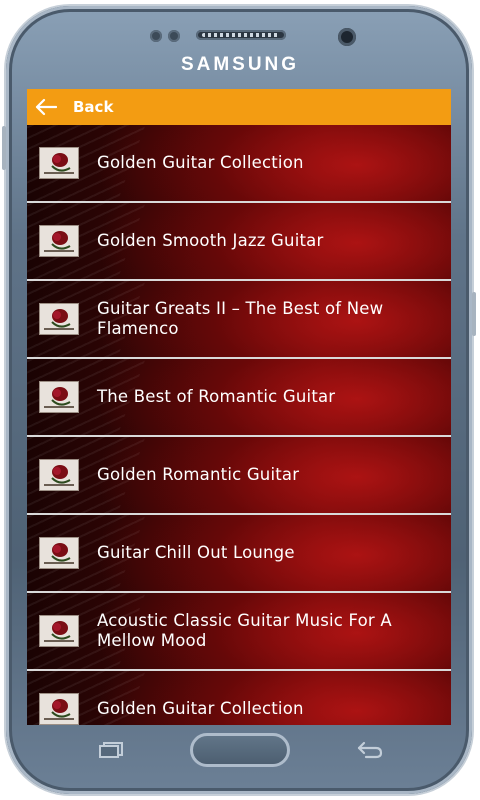  I want to click on arrow-left-icon, so click(46, 107).